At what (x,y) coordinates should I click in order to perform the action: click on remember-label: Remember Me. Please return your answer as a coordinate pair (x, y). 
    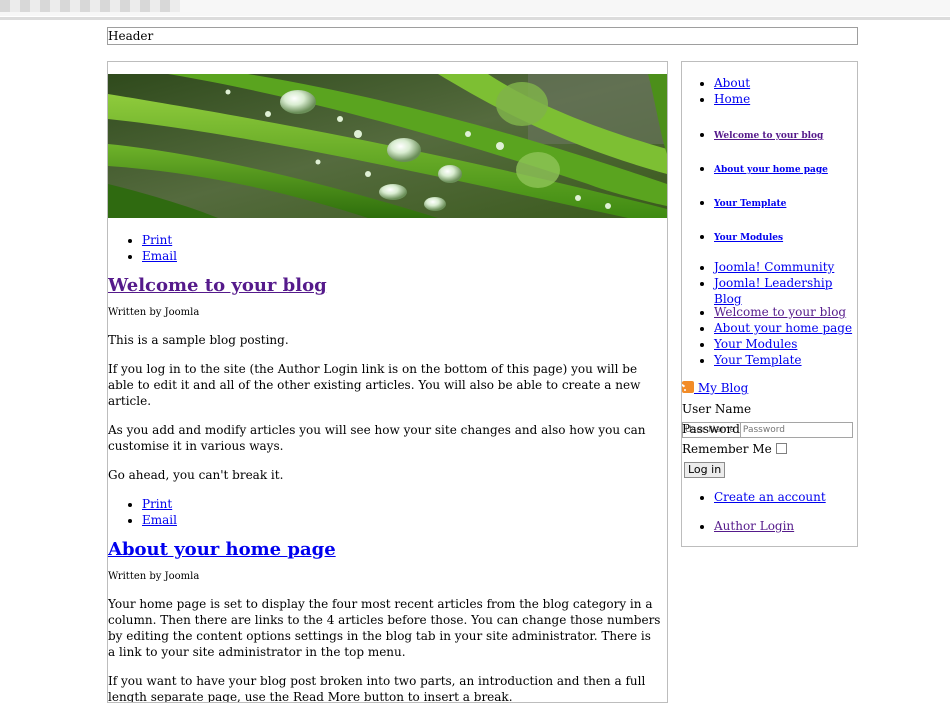
    Looking at the image, I should click on (727, 449).